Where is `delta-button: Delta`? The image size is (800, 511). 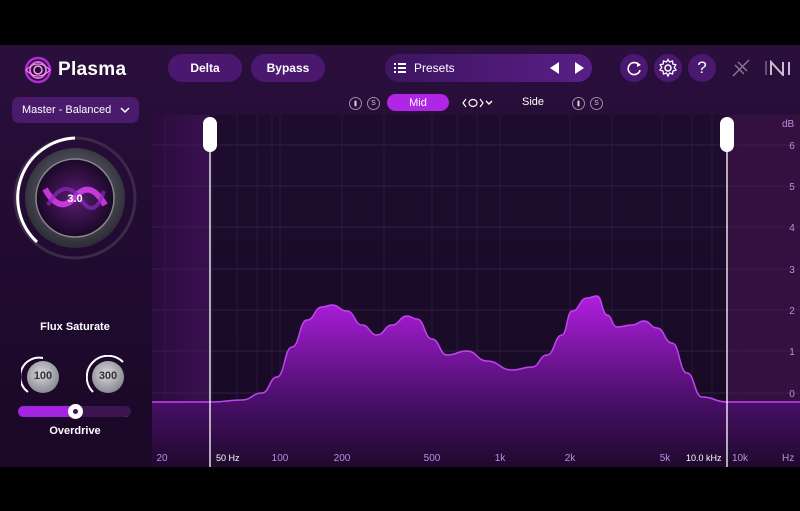 delta-button: Delta is located at coordinates (205, 68).